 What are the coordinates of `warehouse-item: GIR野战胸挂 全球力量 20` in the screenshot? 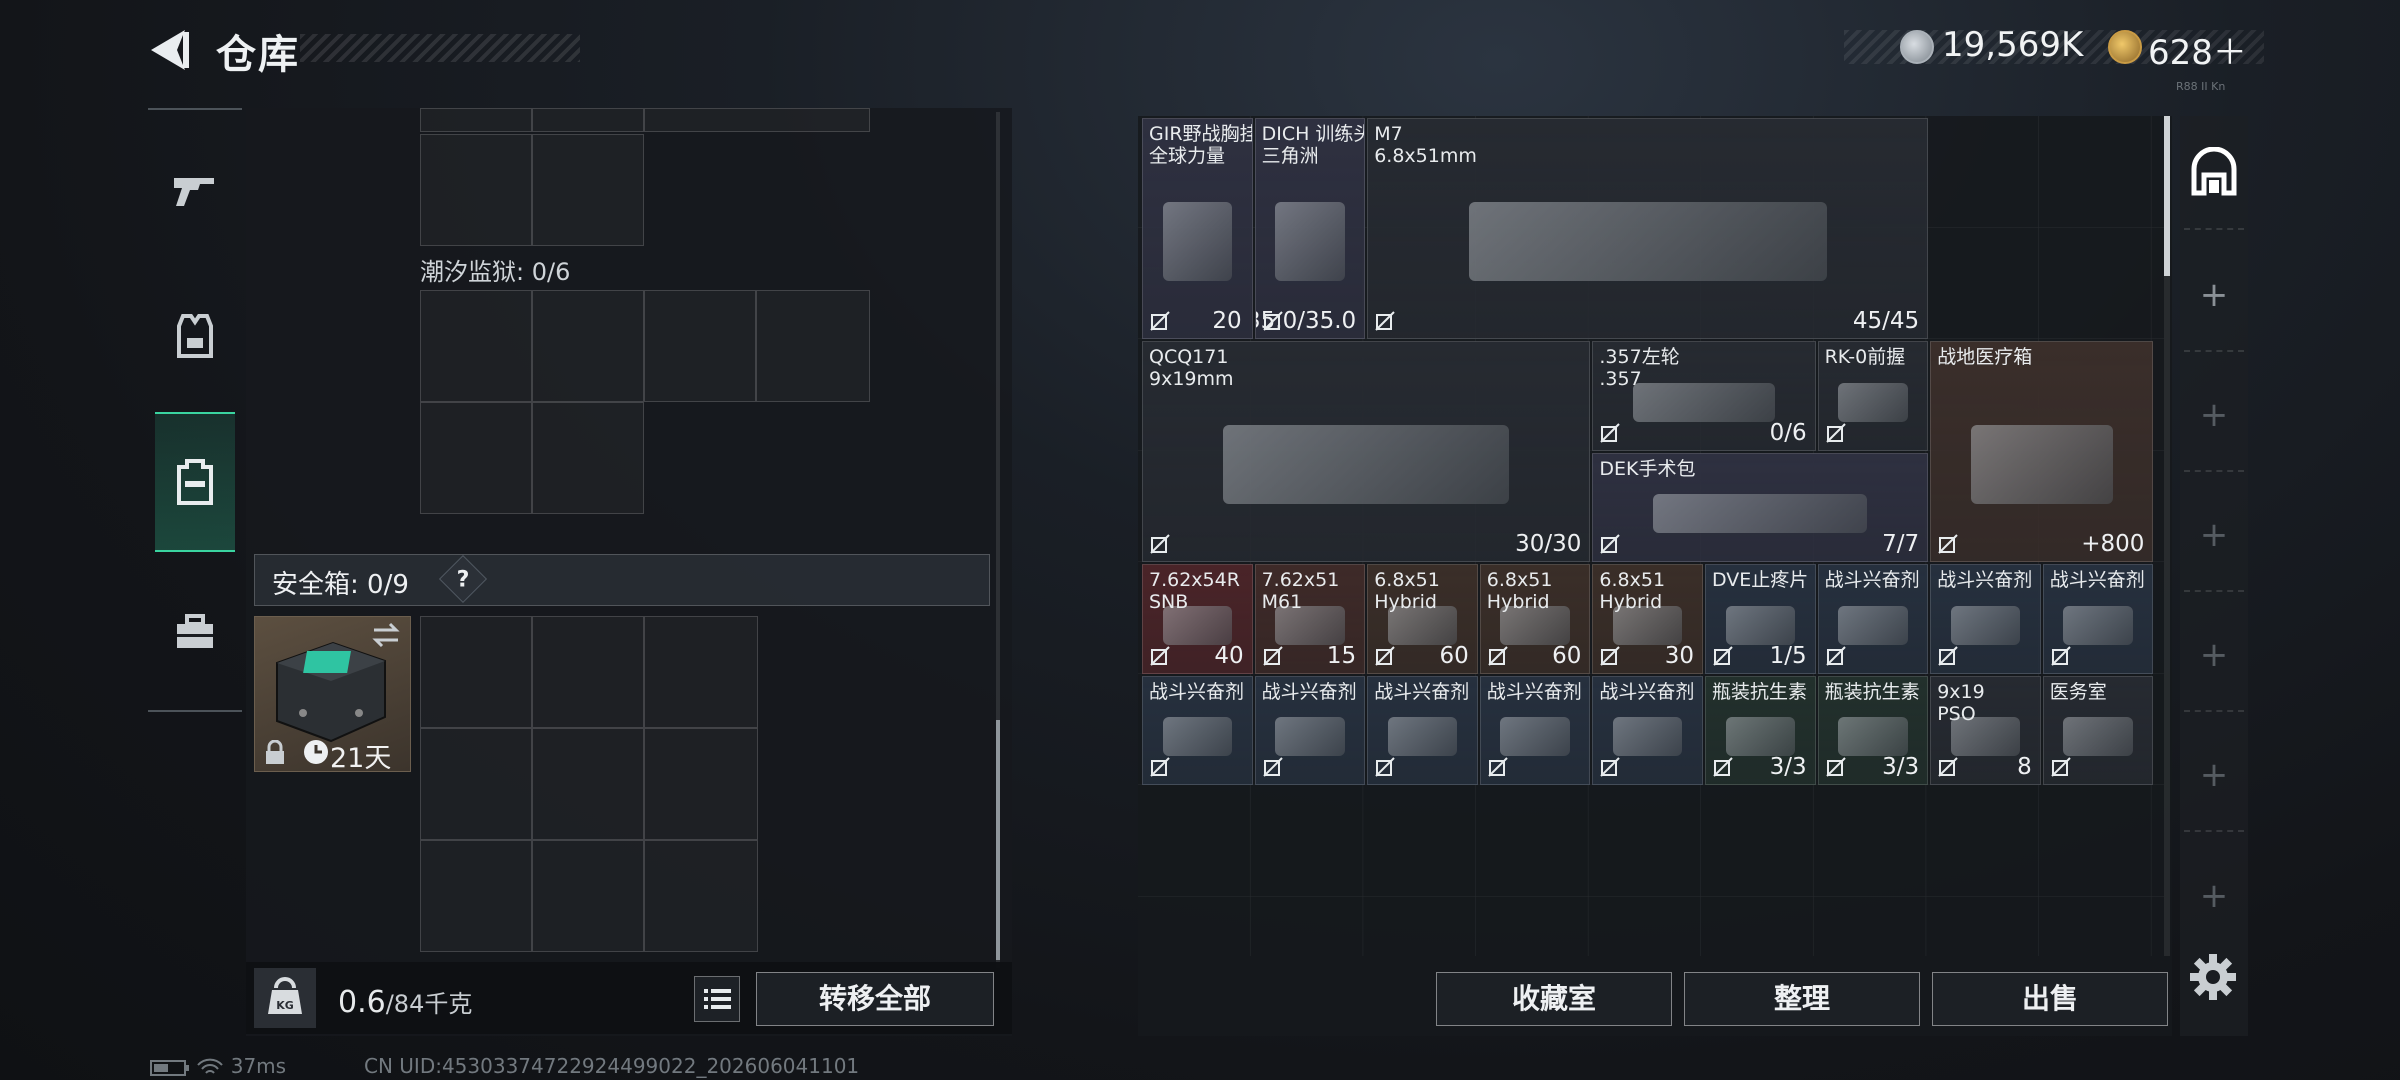 It's located at (1197, 228).